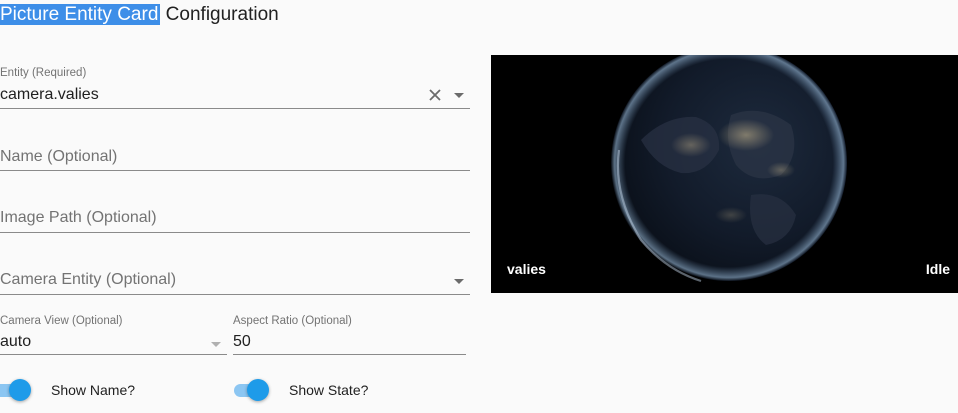 The image size is (958, 413). I want to click on preview-entity-name: valies, so click(526, 269).